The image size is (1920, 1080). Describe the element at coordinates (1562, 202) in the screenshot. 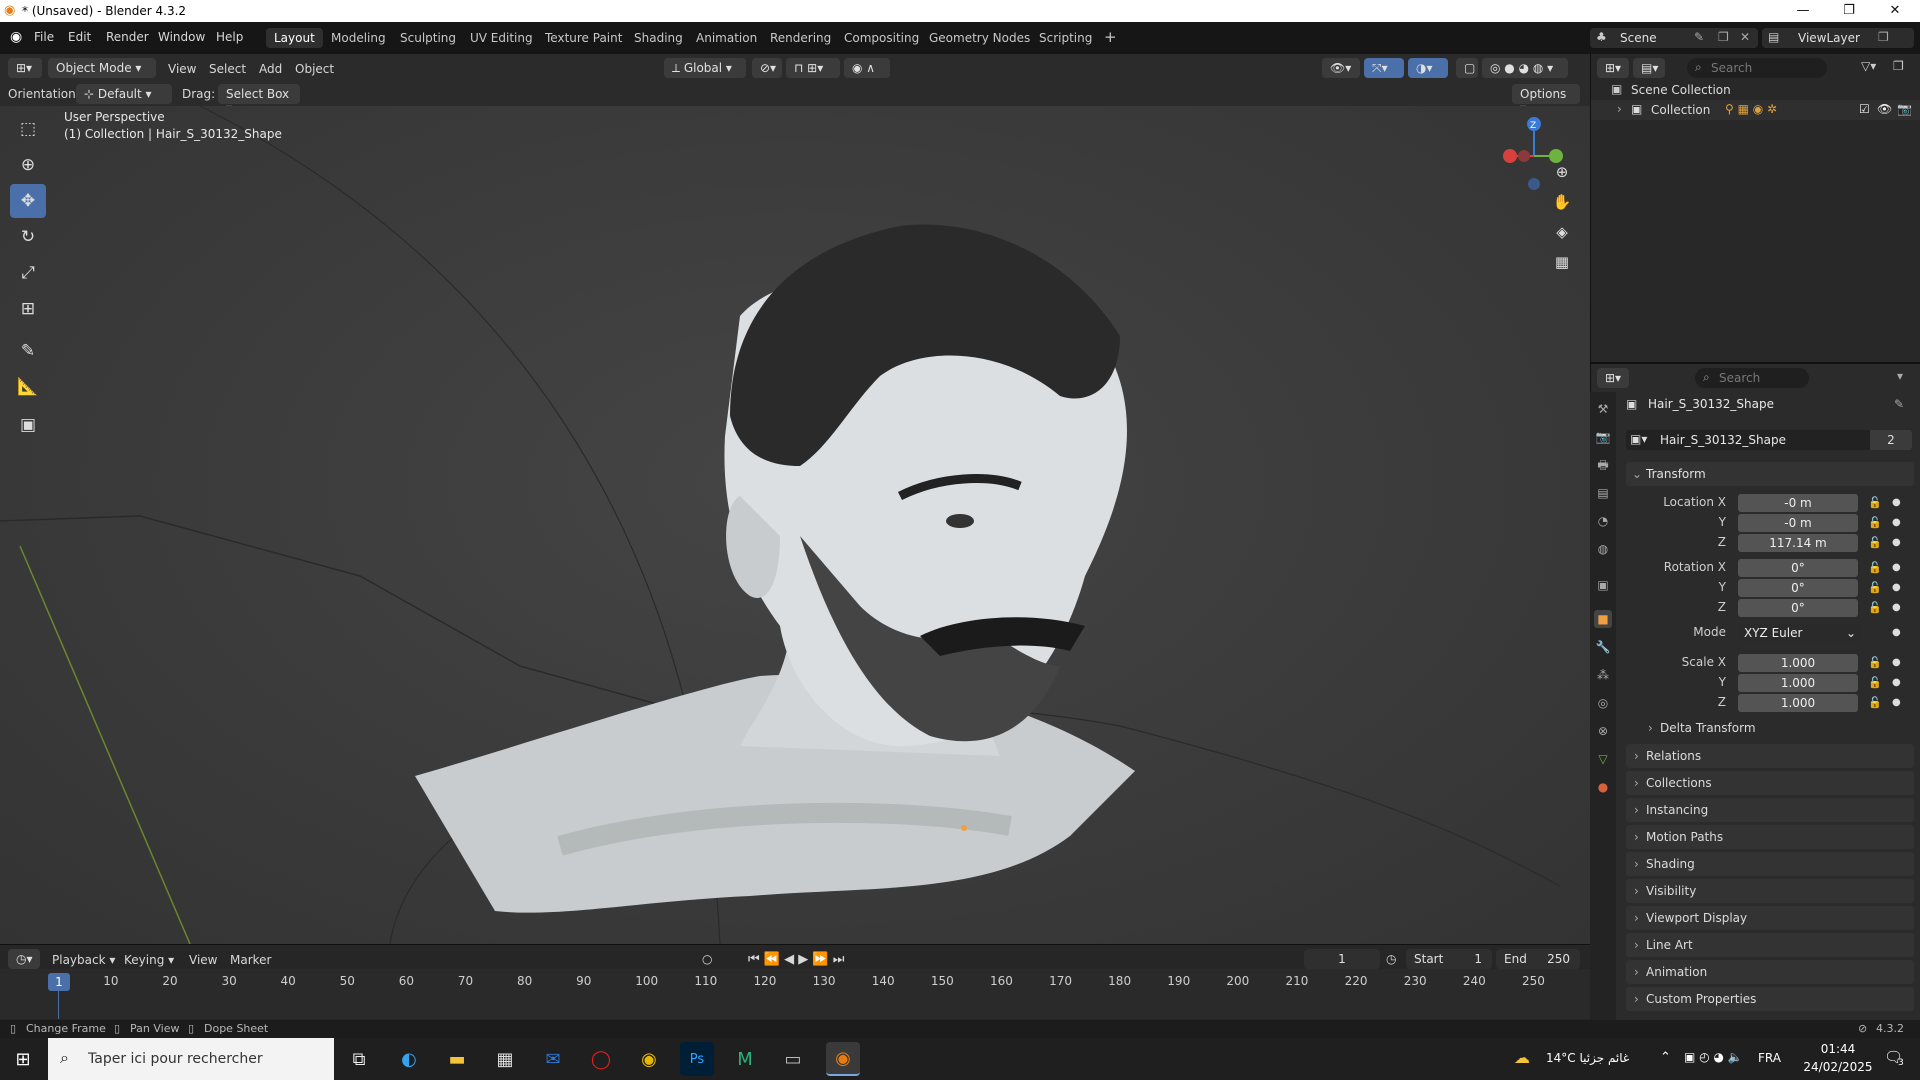

I see `pan-hand-icon: ✋` at that location.